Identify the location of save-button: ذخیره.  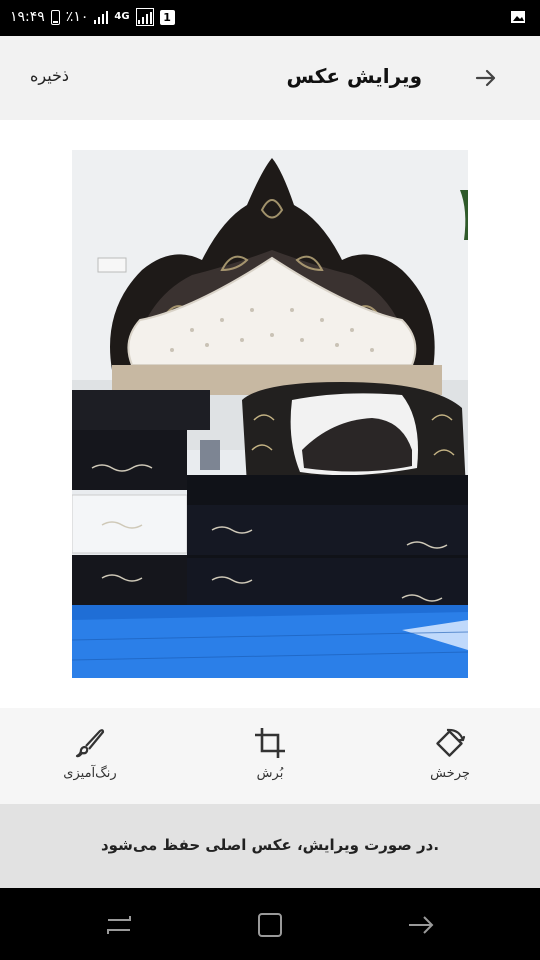
(49, 75).